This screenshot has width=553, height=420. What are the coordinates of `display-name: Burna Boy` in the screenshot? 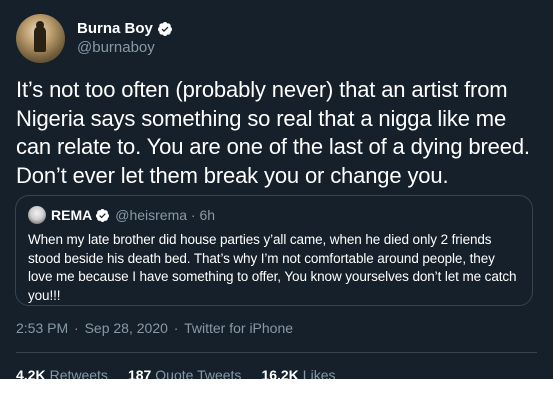 It's located at (115, 28).